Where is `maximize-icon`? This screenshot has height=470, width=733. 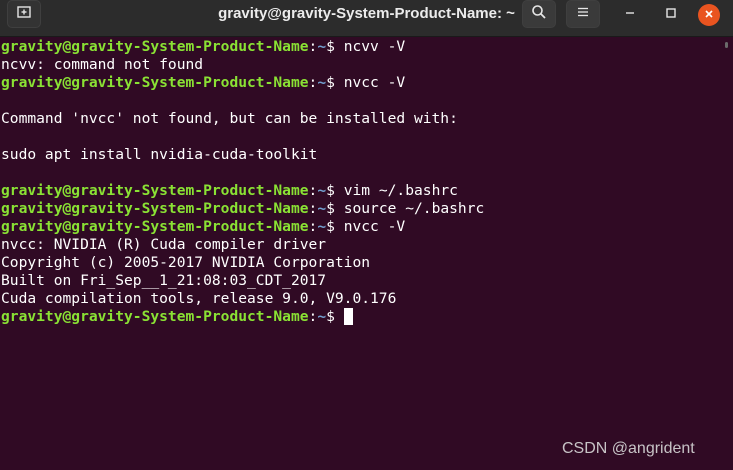
maximize-icon is located at coordinates (671, 14).